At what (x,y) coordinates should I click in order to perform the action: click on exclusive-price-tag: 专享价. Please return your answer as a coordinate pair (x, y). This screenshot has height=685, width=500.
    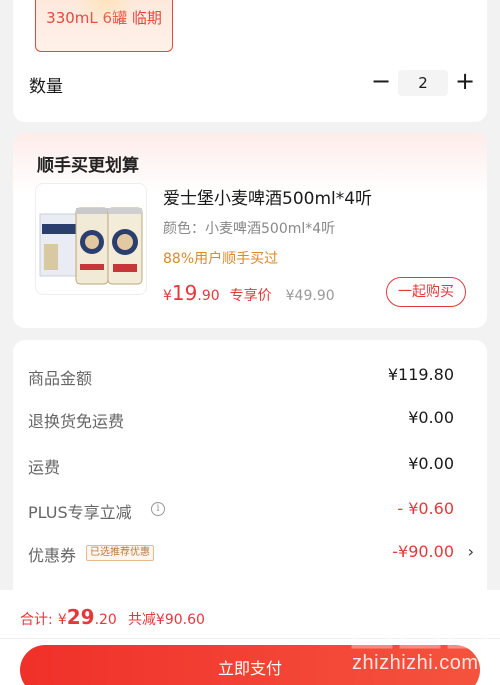
    Looking at the image, I should click on (250, 296).